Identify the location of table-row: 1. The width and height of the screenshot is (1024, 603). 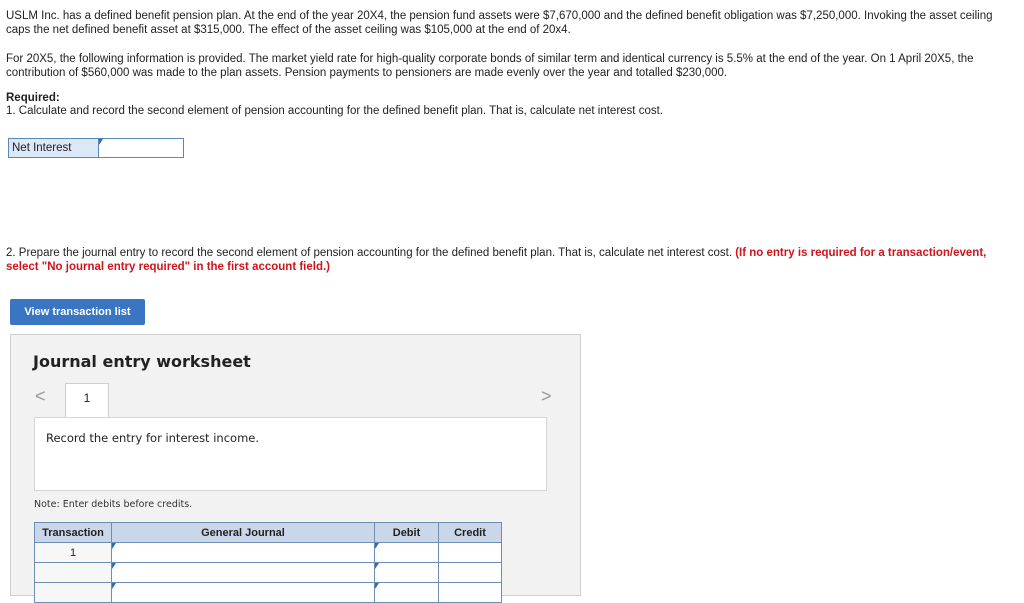
(268, 552).